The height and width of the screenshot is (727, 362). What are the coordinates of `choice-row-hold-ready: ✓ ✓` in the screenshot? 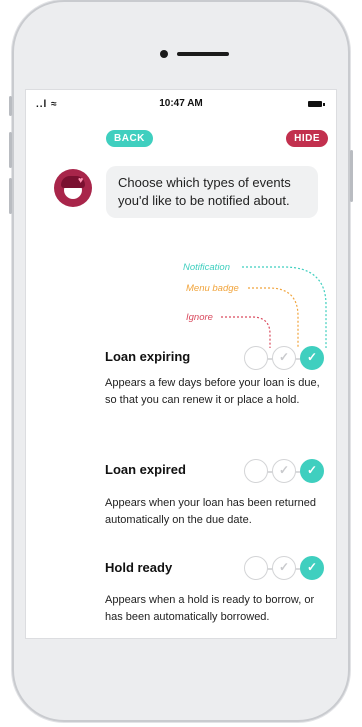 It's located at (285, 569).